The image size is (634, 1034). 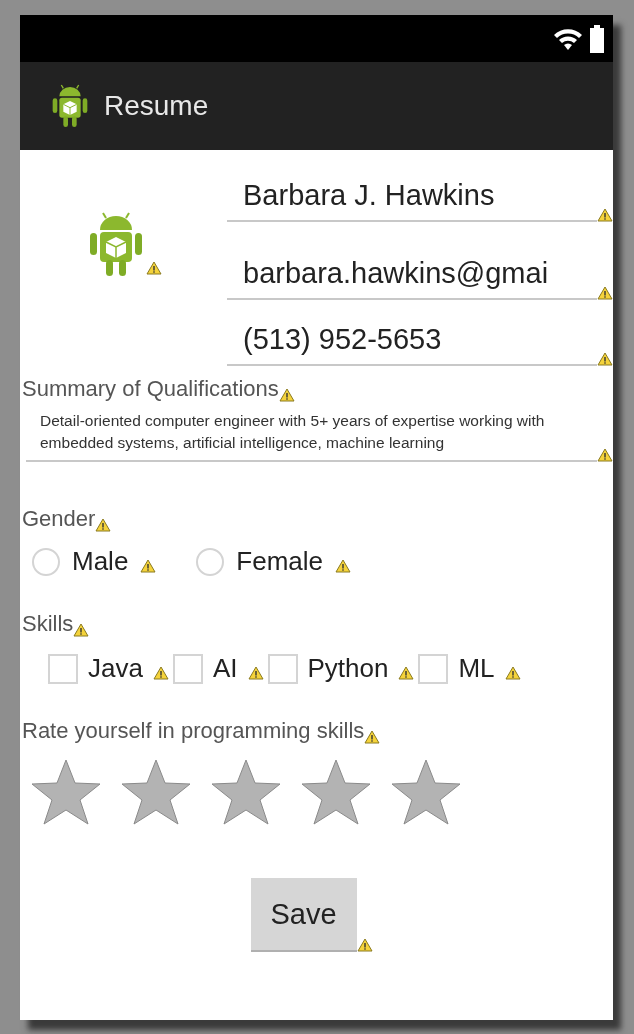 What do you see at coordinates (193, 731) in the screenshot?
I see `section-label: Rate yourself in programming skills` at bounding box center [193, 731].